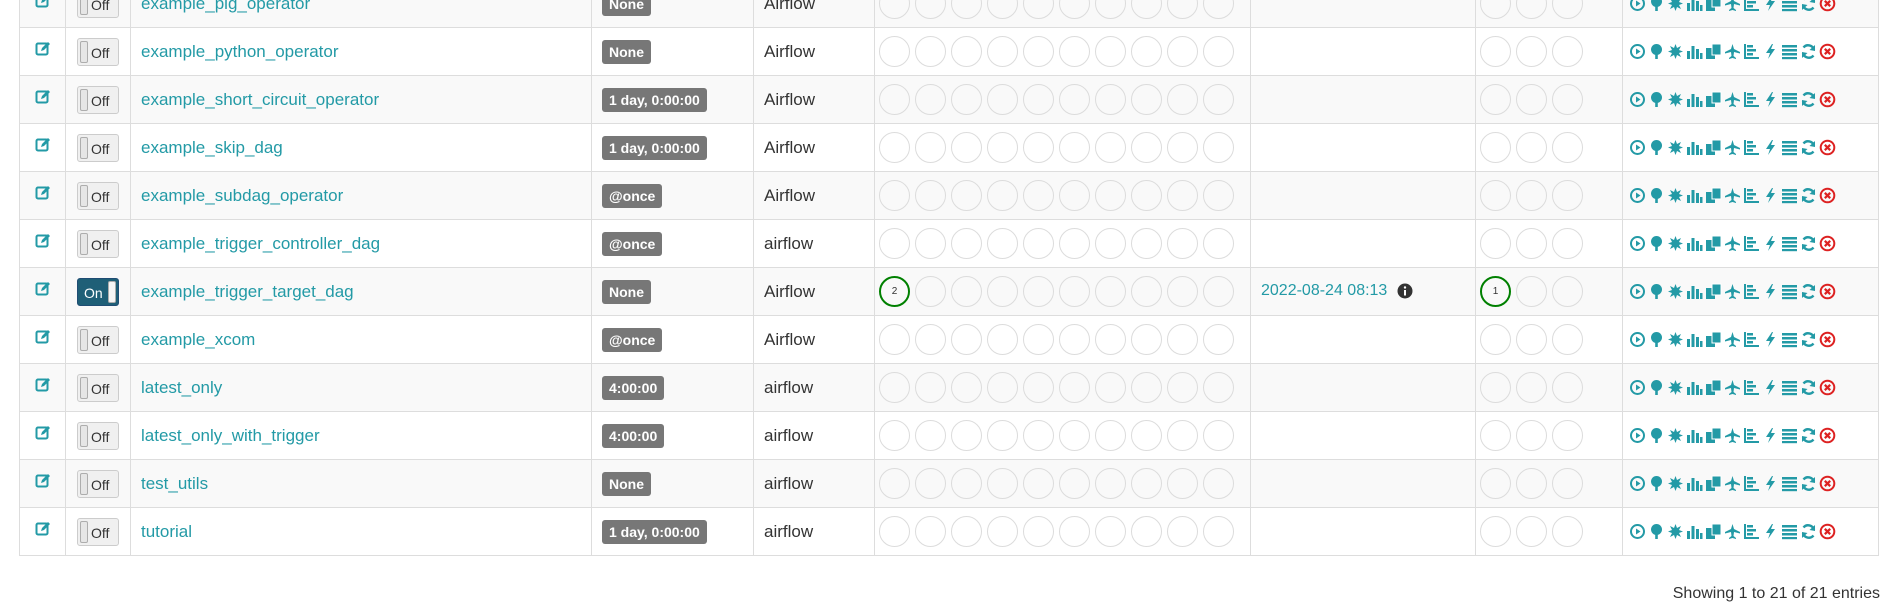 This screenshot has width=1897, height=603. What do you see at coordinates (230, 435) in the screenshot?
I see `dag-id-link: latest_only_with_trigger` at bounding box center [230, 435].